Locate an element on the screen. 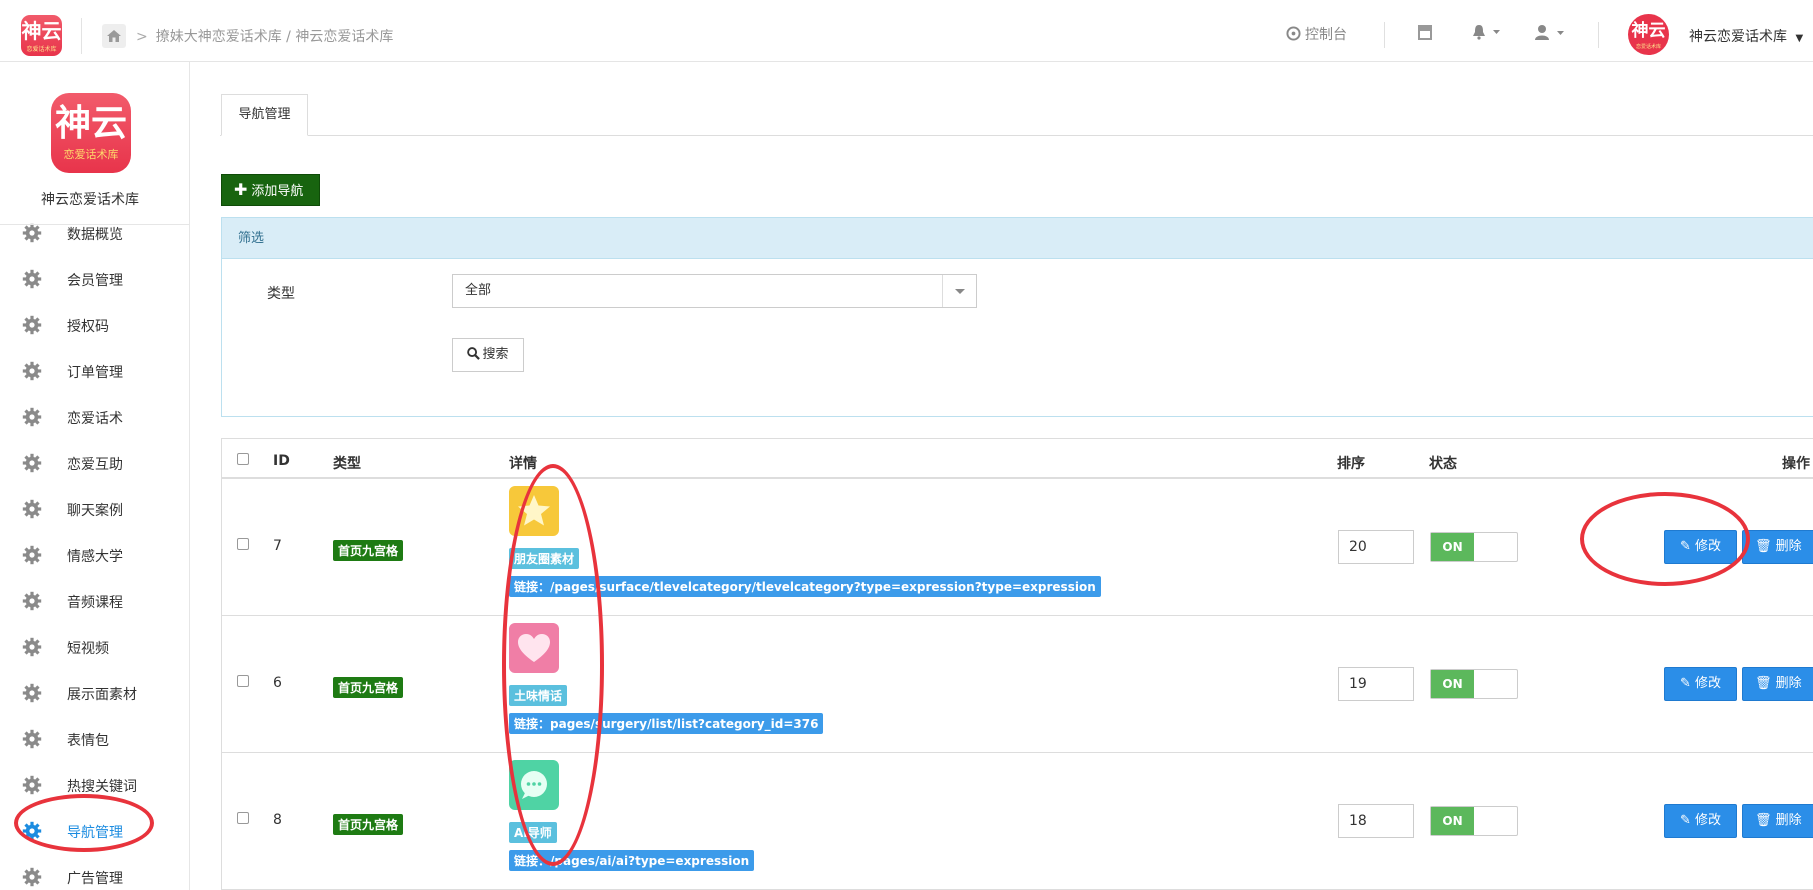 This screenshot has height=890, width=1813. caret-down-icon is located at coordinates (959, 291).